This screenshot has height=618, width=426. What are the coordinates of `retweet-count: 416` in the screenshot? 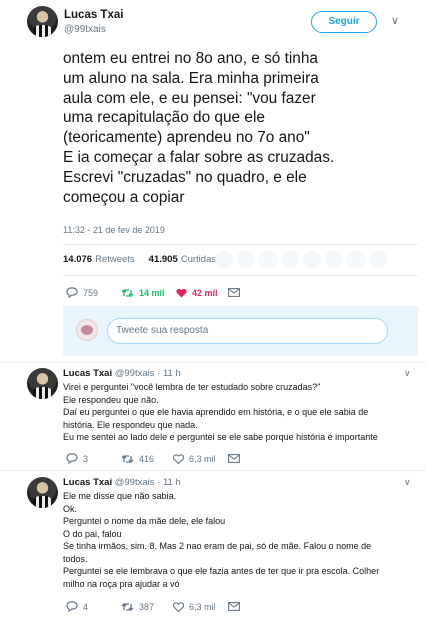 It's located at (147, 458).